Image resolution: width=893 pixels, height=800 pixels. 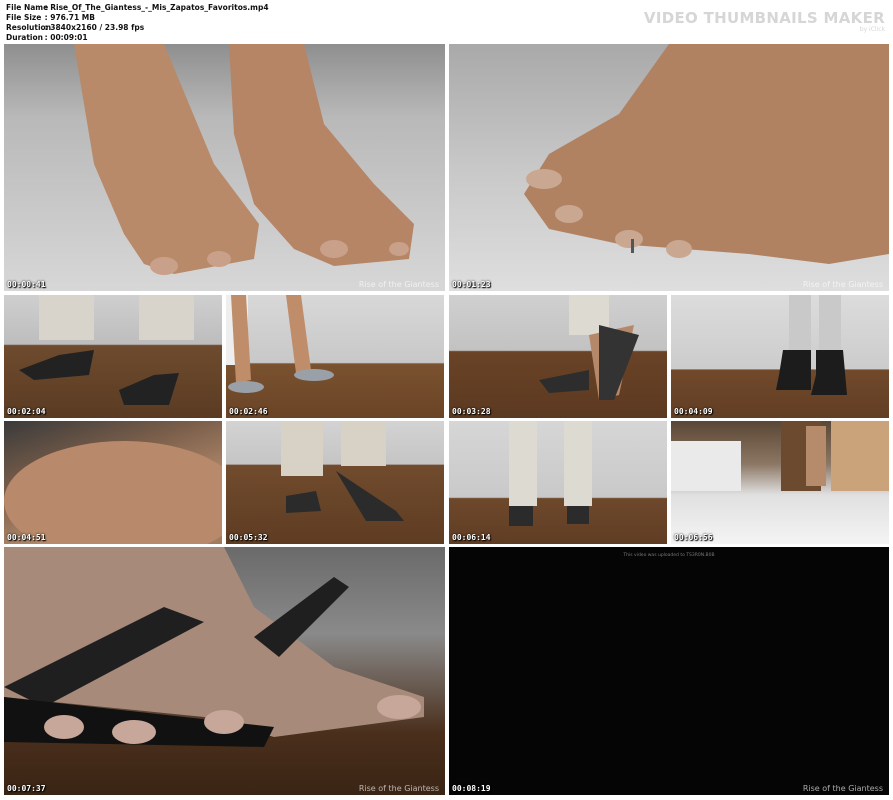 I want to click on timestamp: 00:03:28, so click(x=471, y=411).